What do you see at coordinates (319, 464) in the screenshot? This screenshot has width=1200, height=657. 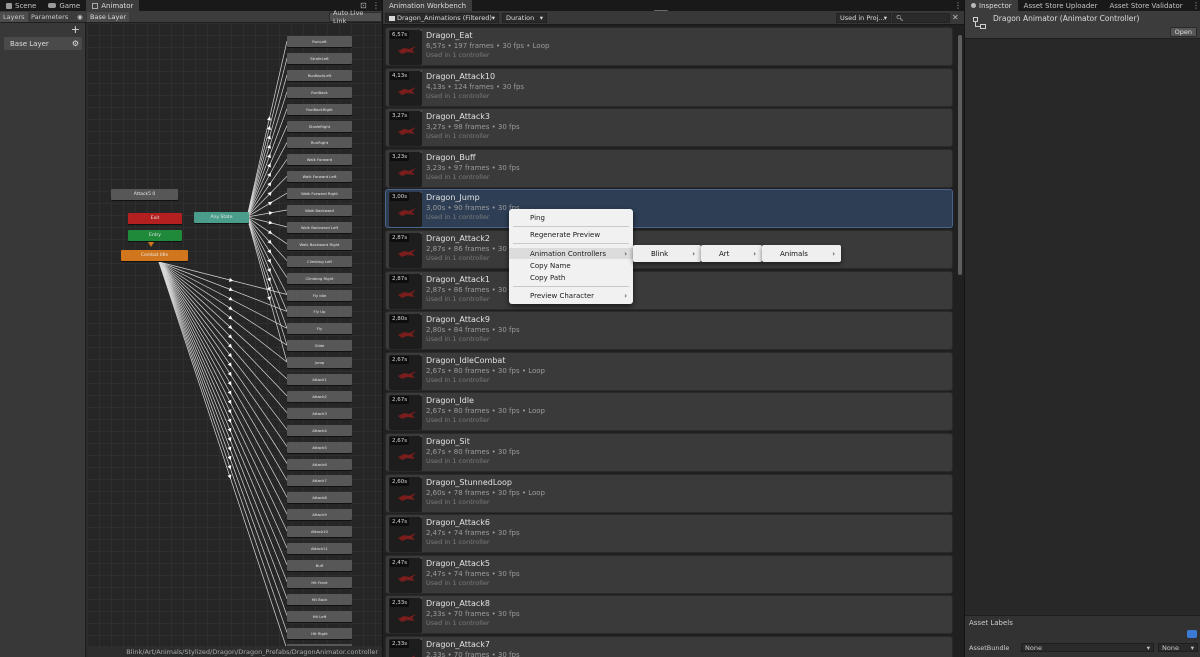 I see `state-node: Attack6` at bounding box center [319, 464].